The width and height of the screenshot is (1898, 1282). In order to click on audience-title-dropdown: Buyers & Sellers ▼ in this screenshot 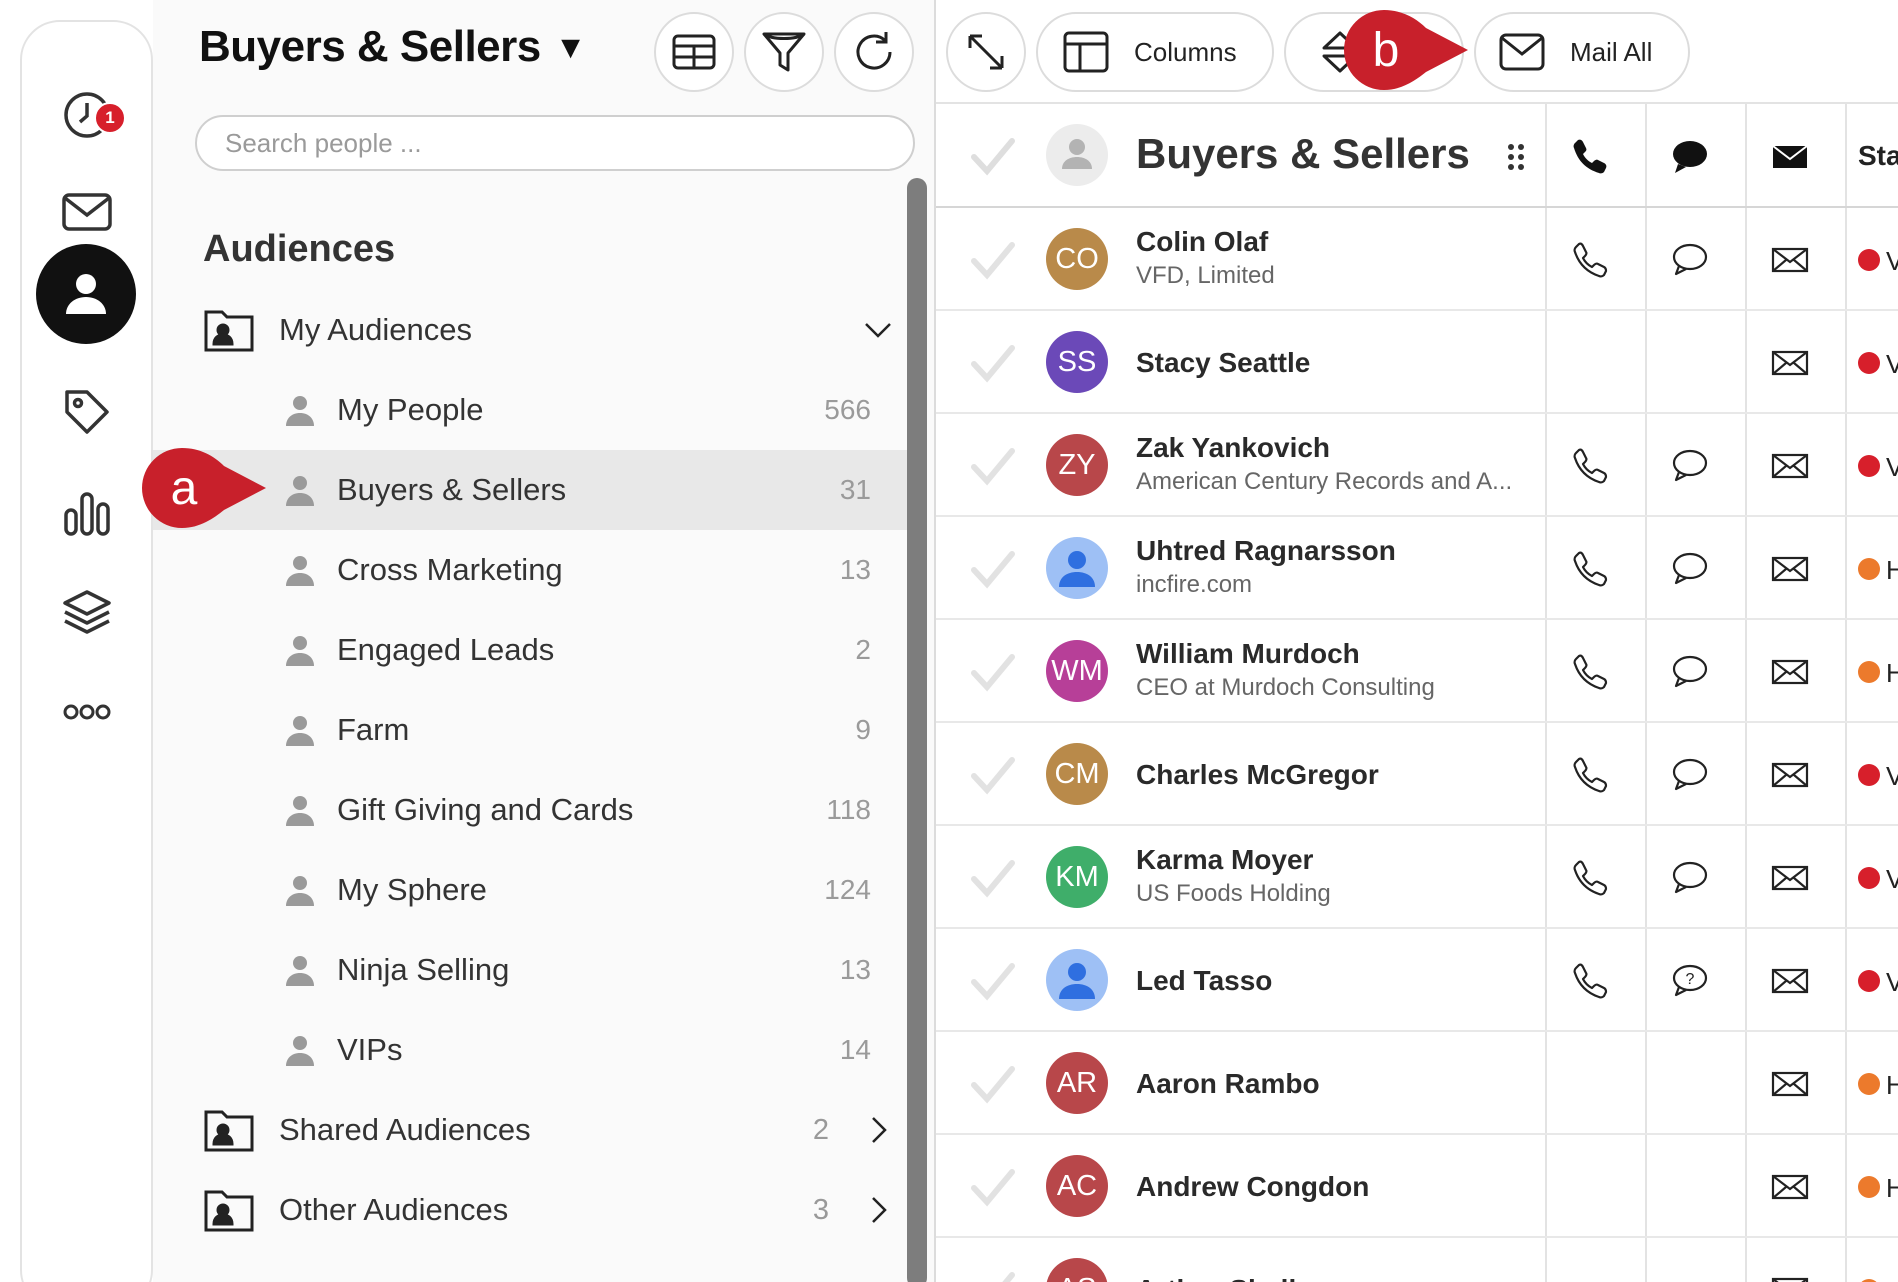, I will do `click(392, 47)`.